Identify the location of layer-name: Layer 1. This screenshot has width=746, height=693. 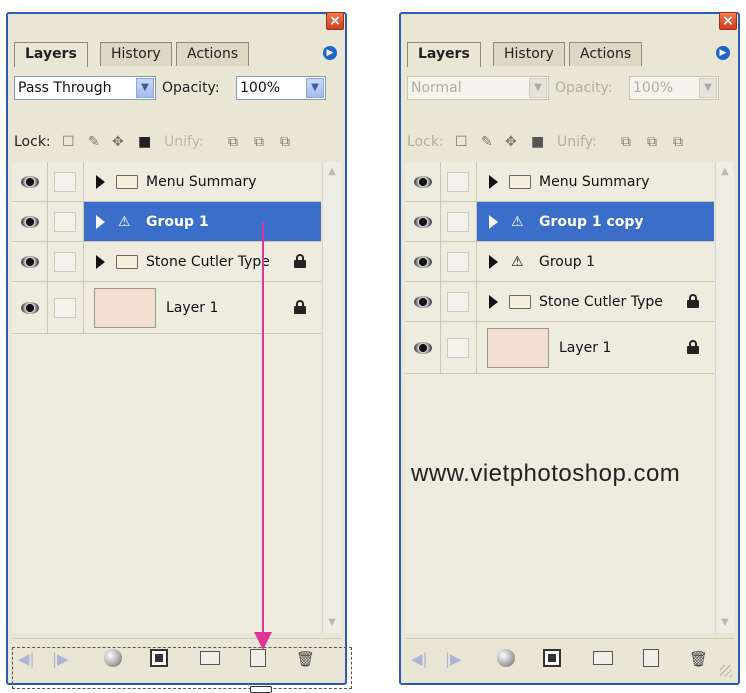
(192, 307).